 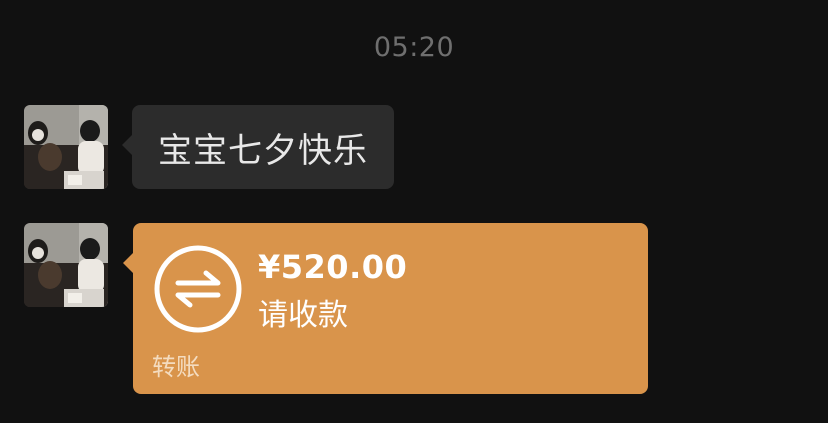 What do you see at coordinates (333, 267) in the screenshot?
I see `transfer-amount: ¥520.00` at bounding box center [333, 267].